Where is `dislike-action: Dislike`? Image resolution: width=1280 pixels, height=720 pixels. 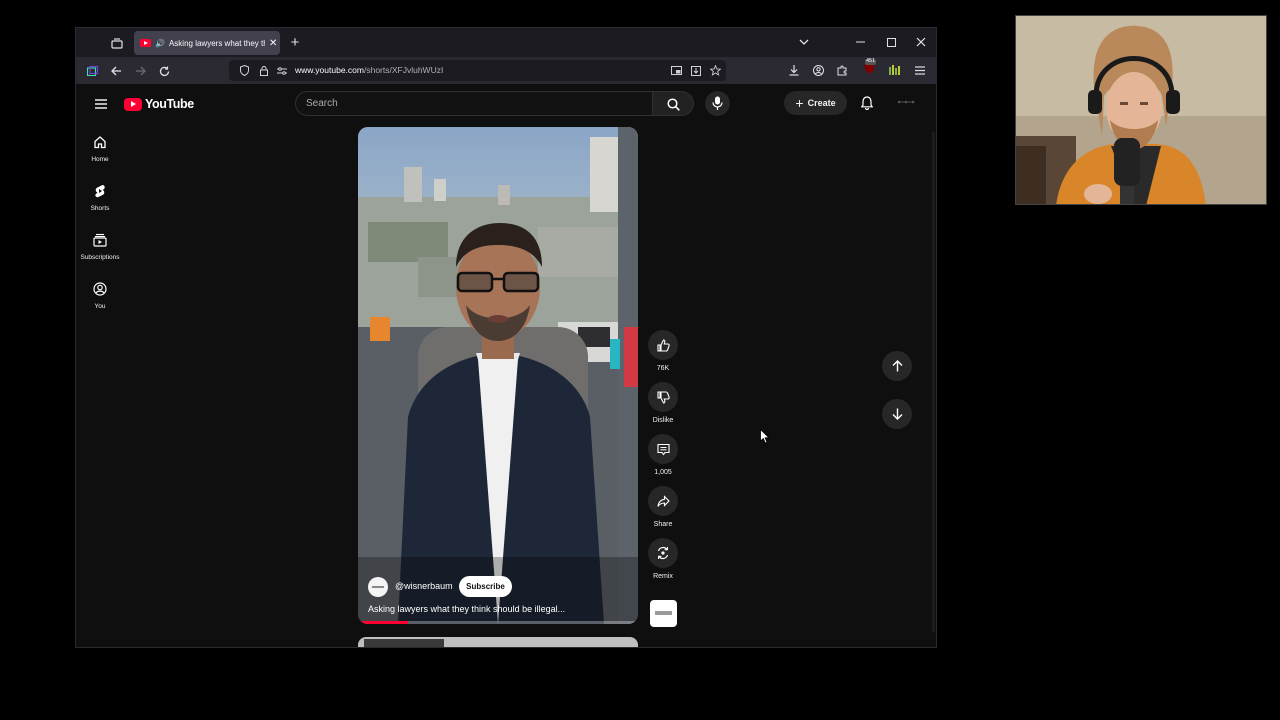 dislike-action: Dislike is located at coordinates (663, 403).